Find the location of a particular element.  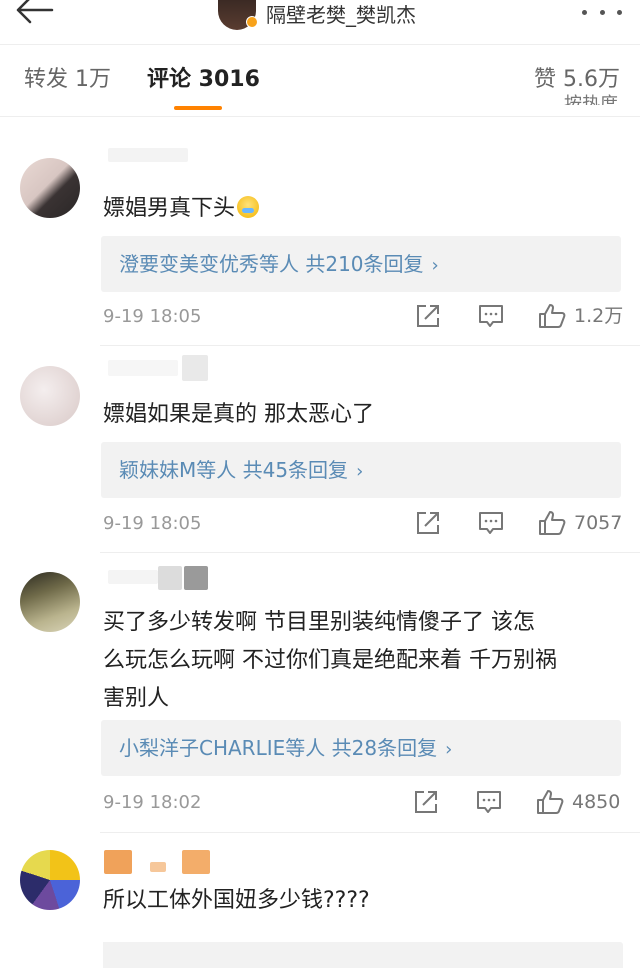

replies-link: 小梨洋子CHARLIE等人 共28条回复 › is located at coordinates (361, 748).